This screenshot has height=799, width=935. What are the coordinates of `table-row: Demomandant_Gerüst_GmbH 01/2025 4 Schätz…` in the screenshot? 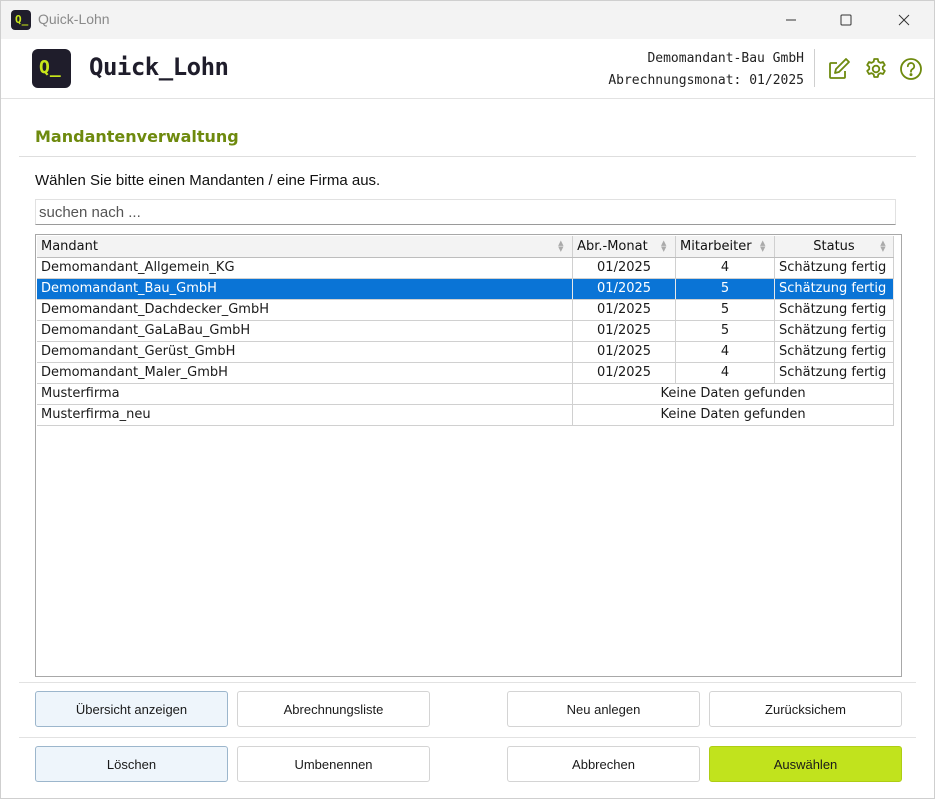 It's located at (466, 352).